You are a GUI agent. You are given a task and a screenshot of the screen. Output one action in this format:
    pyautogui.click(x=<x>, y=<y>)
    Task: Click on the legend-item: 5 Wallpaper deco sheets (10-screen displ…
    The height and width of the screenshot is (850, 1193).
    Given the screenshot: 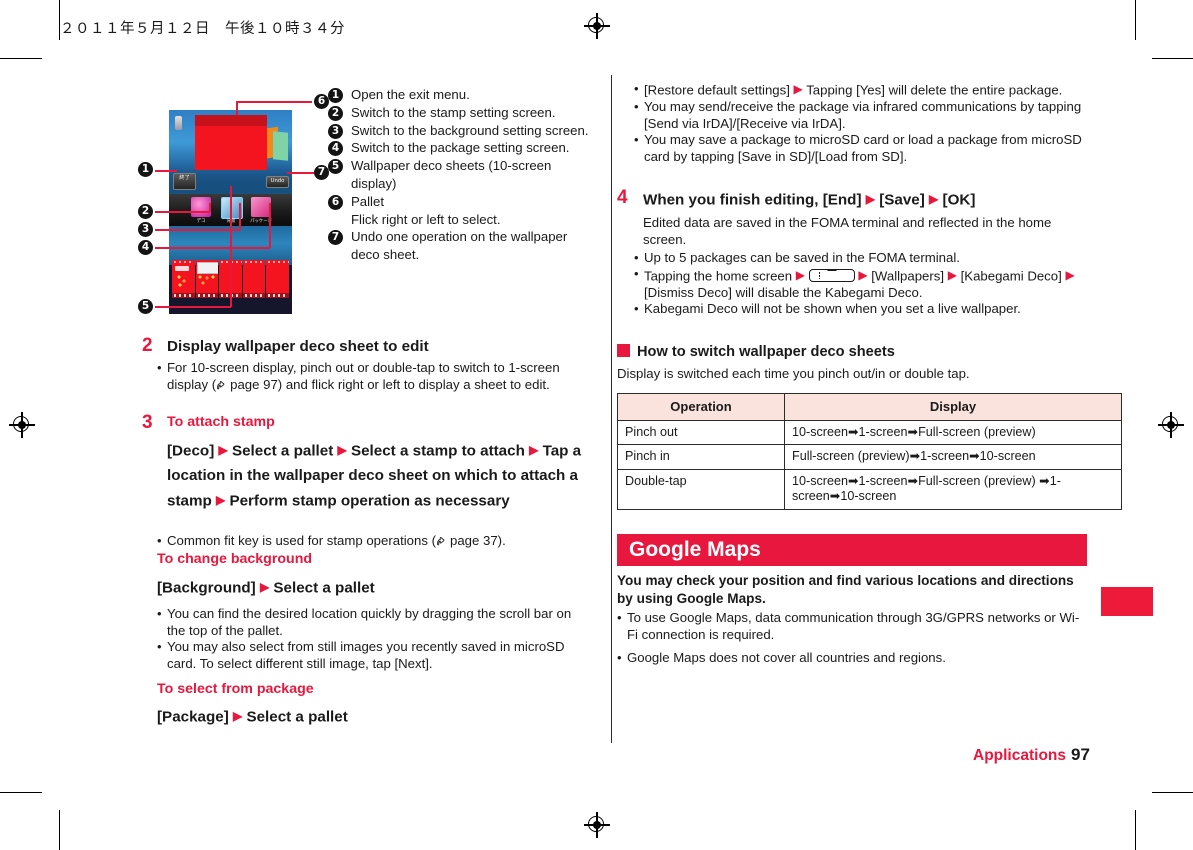 What is the action you would take?
    pyautogui.click(x=461, y=175)
    